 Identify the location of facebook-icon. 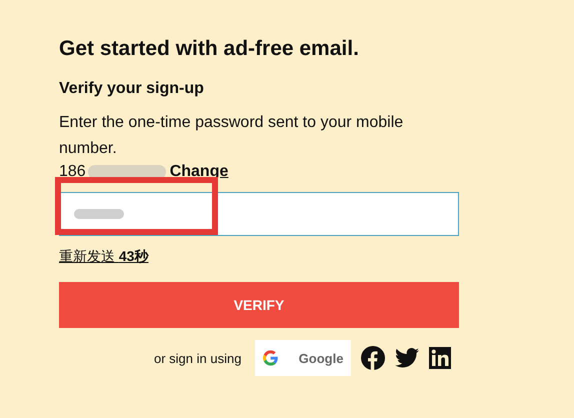
(373, 358).